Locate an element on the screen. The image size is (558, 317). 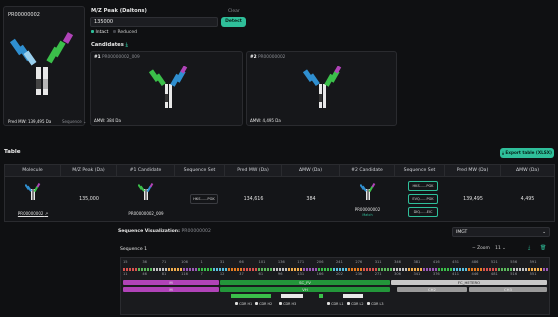
export-table-button: ⤓ Export table (XLSX) is located at coordinates (527, 153).